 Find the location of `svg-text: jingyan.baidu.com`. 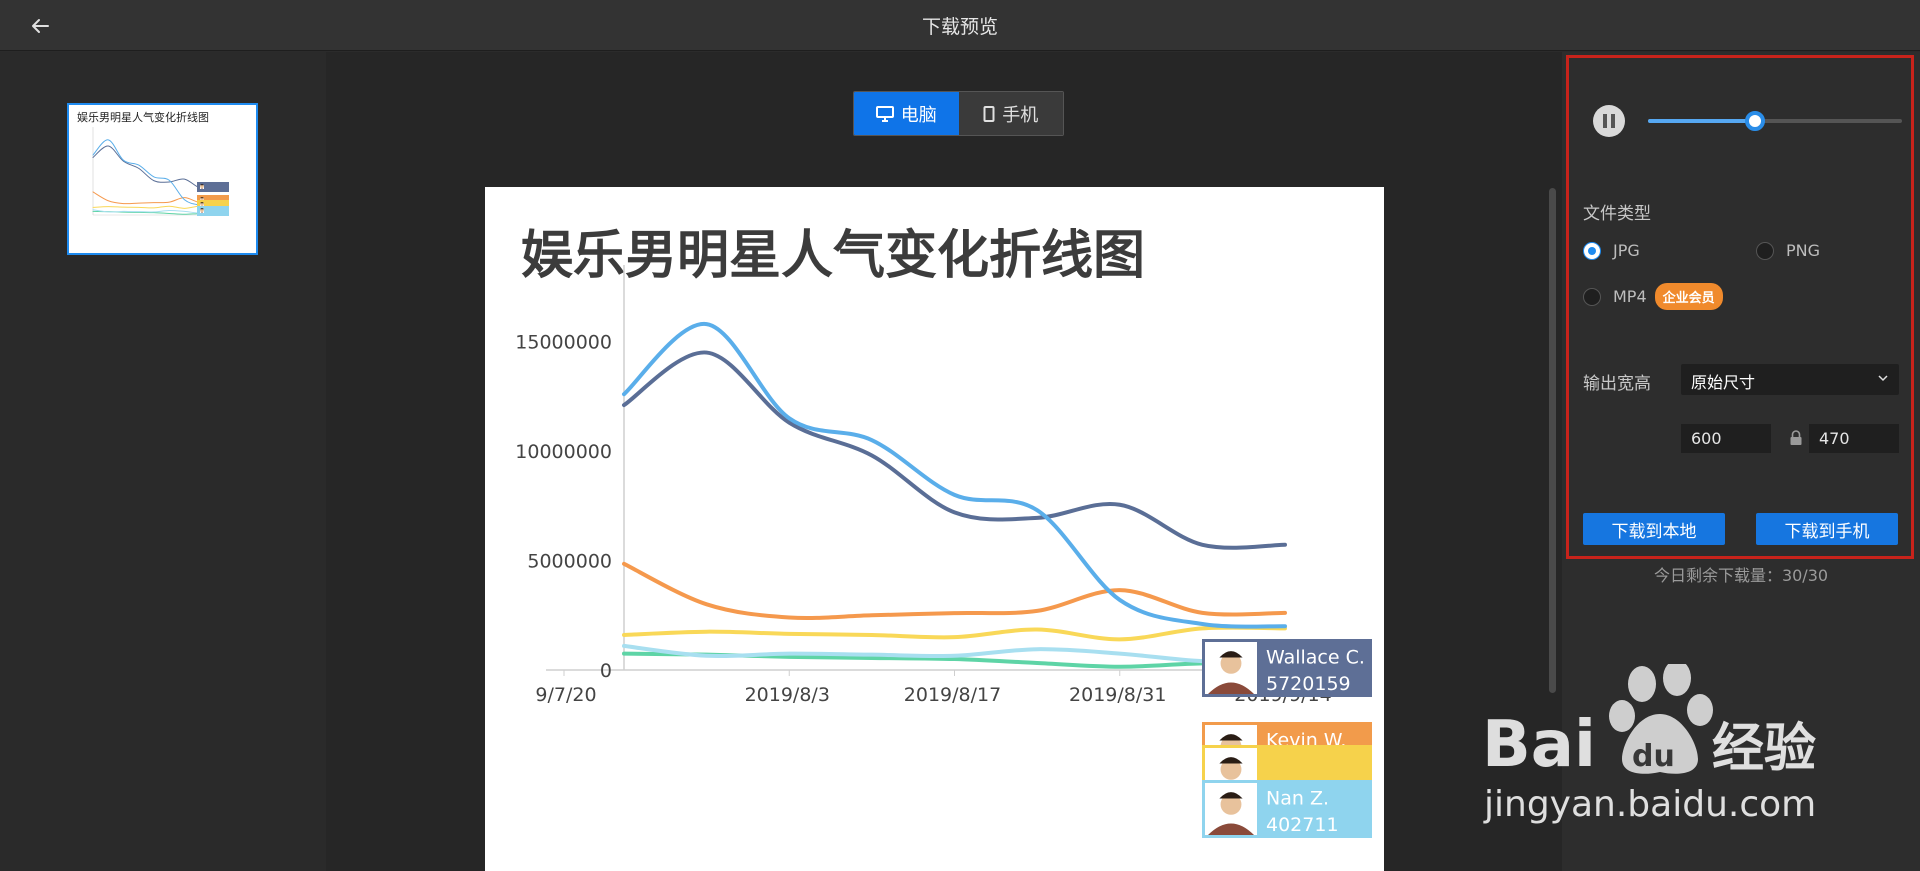

svg-text: jingyan.baidu.com is located at coordinates (1649, 804).